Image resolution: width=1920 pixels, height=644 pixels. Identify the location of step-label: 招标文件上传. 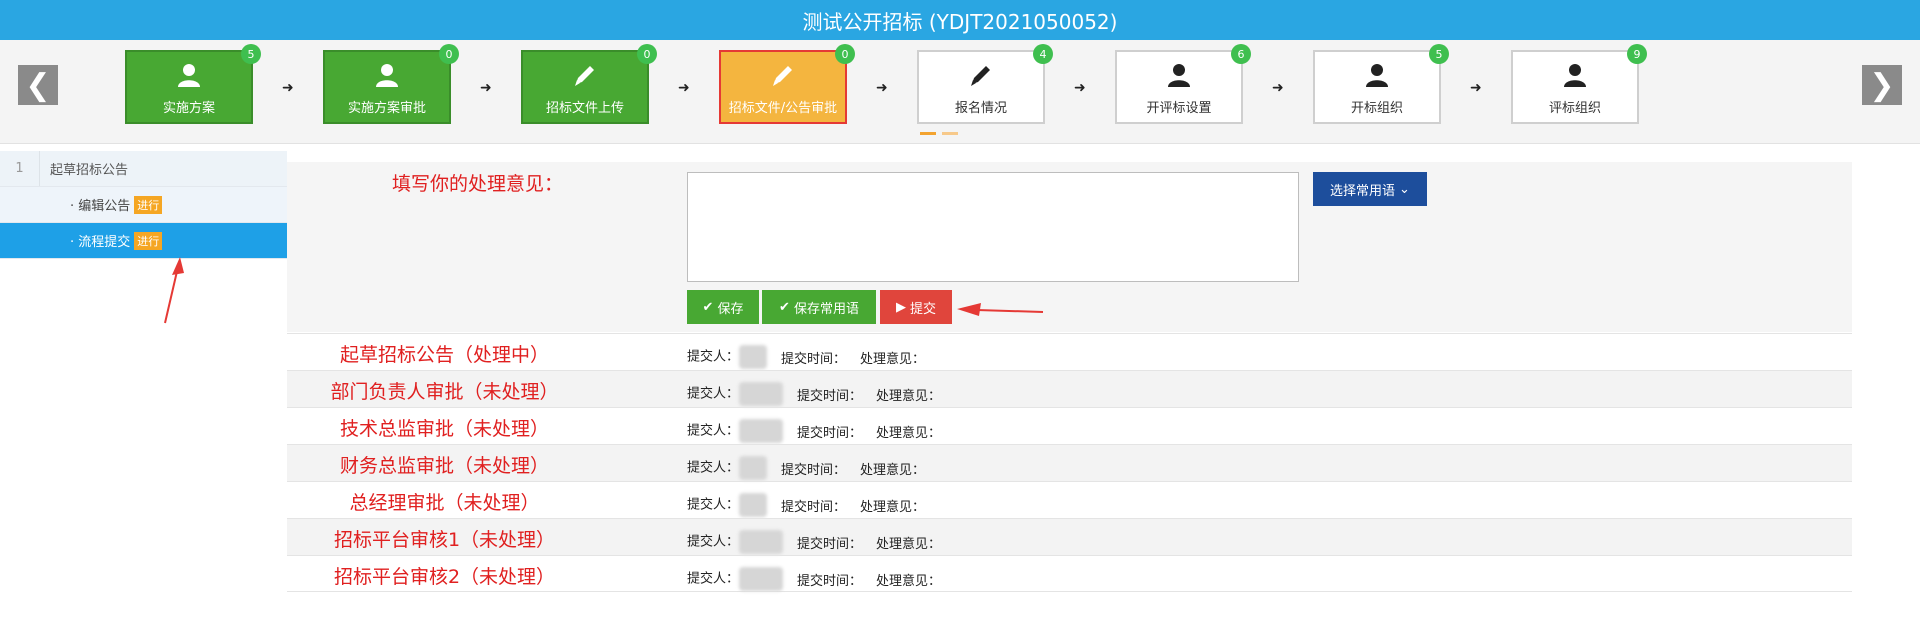
(584, 108).